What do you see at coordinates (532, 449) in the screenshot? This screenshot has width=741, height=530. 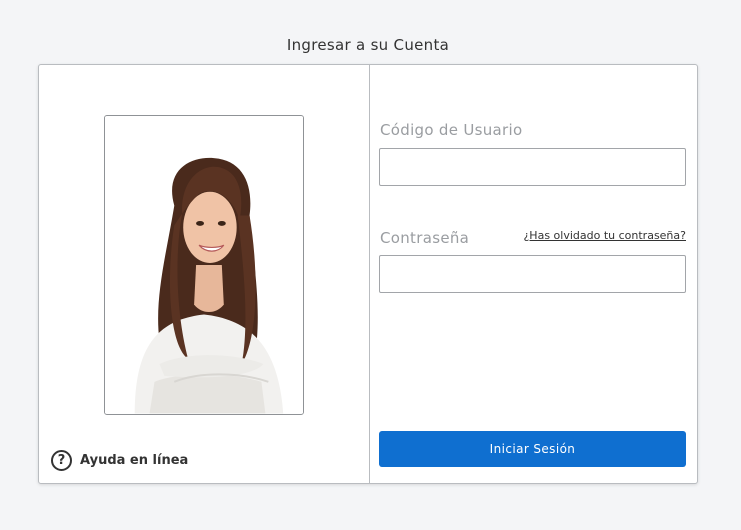 I see `login-button: Iniciar Sesión` at bounding box center [532, 449].